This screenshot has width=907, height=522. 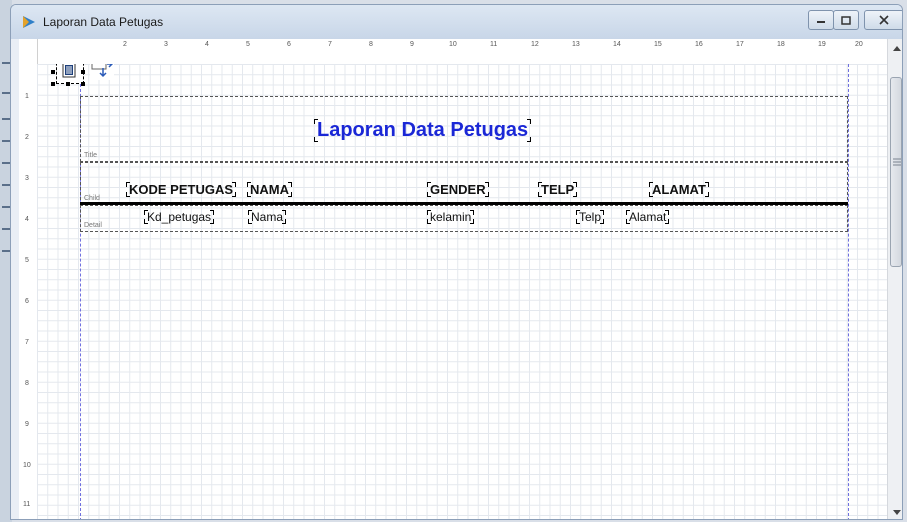 I want to click on arrow-down-icon, so click(x=896, y=512).